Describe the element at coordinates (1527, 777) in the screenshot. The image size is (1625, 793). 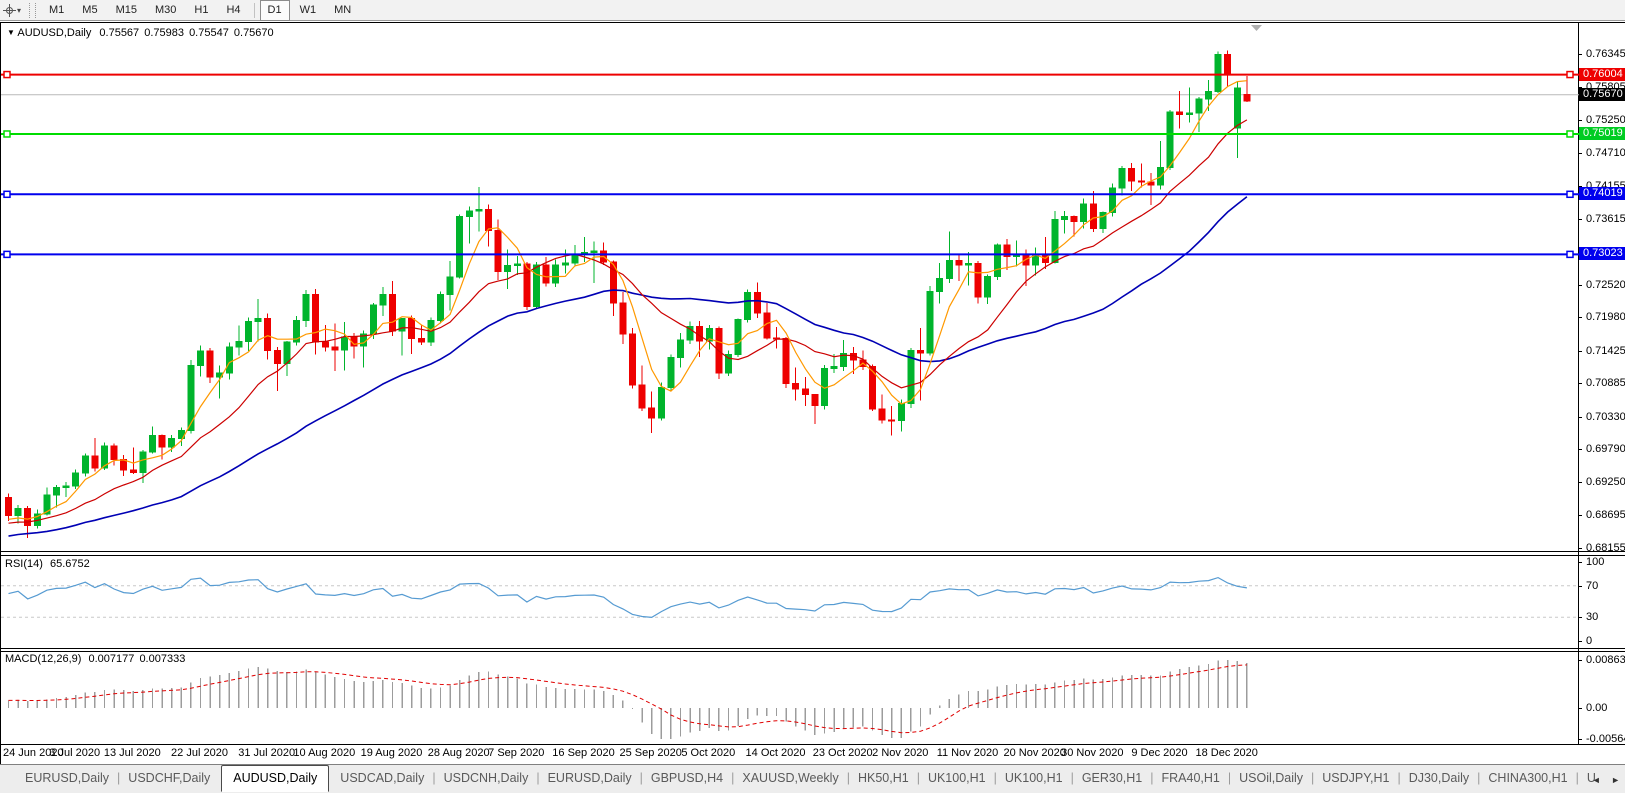
I see `tab-china300-h1: CHINA300,H1` at that location.